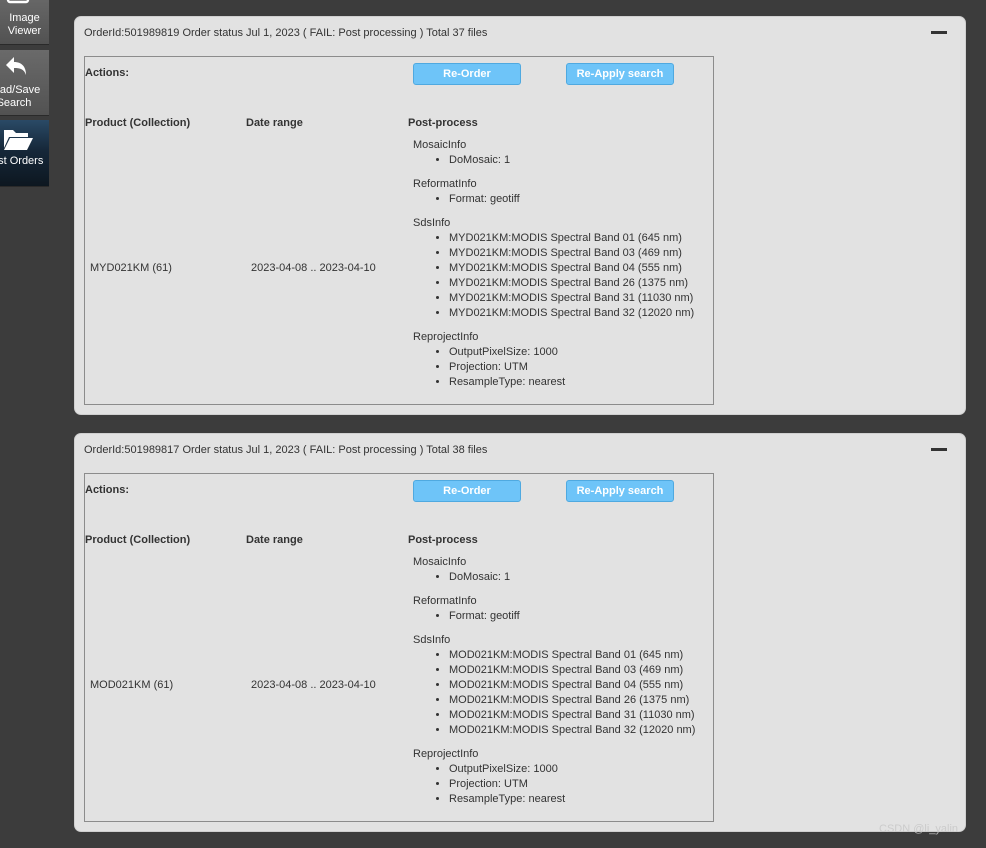  I want to click on list-item: MOD021KM:MODIS Spectral Band 04 (555 nm), so click(581, 685).